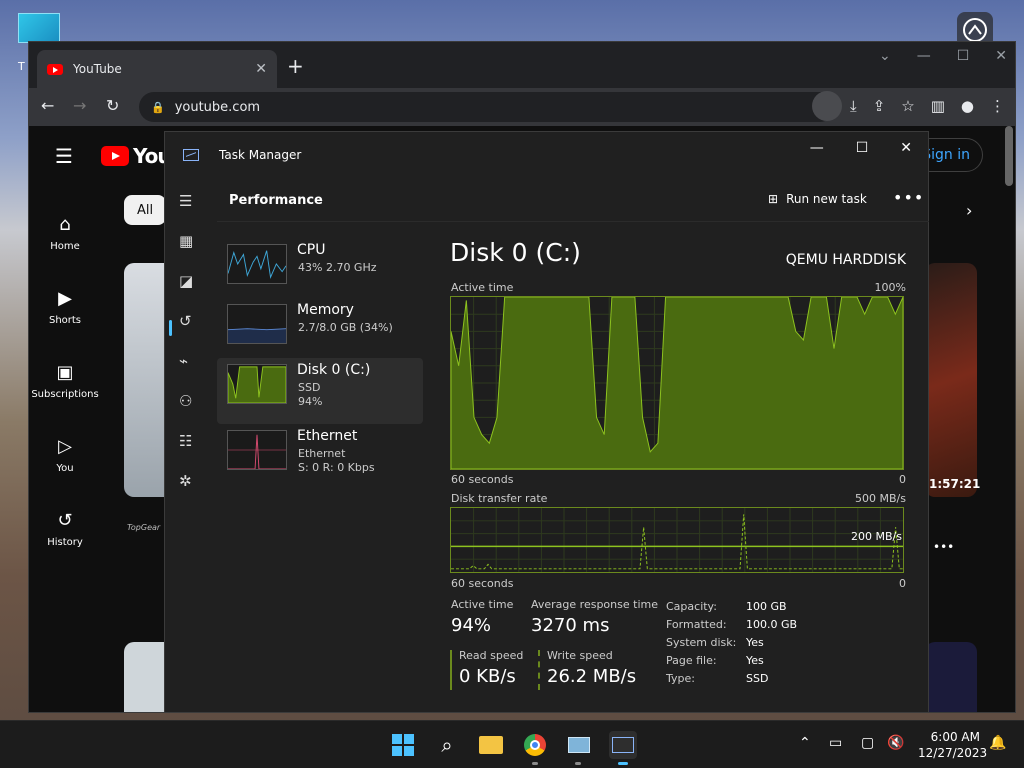  What do you see at coordinates (186, 241) in the screenshot?
I see `processes-icon: ▦` at bounding box center [186, 241].